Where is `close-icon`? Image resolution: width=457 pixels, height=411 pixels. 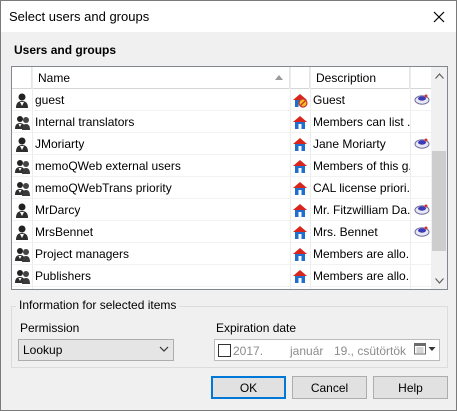
close-icon is located at coordinates (439, 16).